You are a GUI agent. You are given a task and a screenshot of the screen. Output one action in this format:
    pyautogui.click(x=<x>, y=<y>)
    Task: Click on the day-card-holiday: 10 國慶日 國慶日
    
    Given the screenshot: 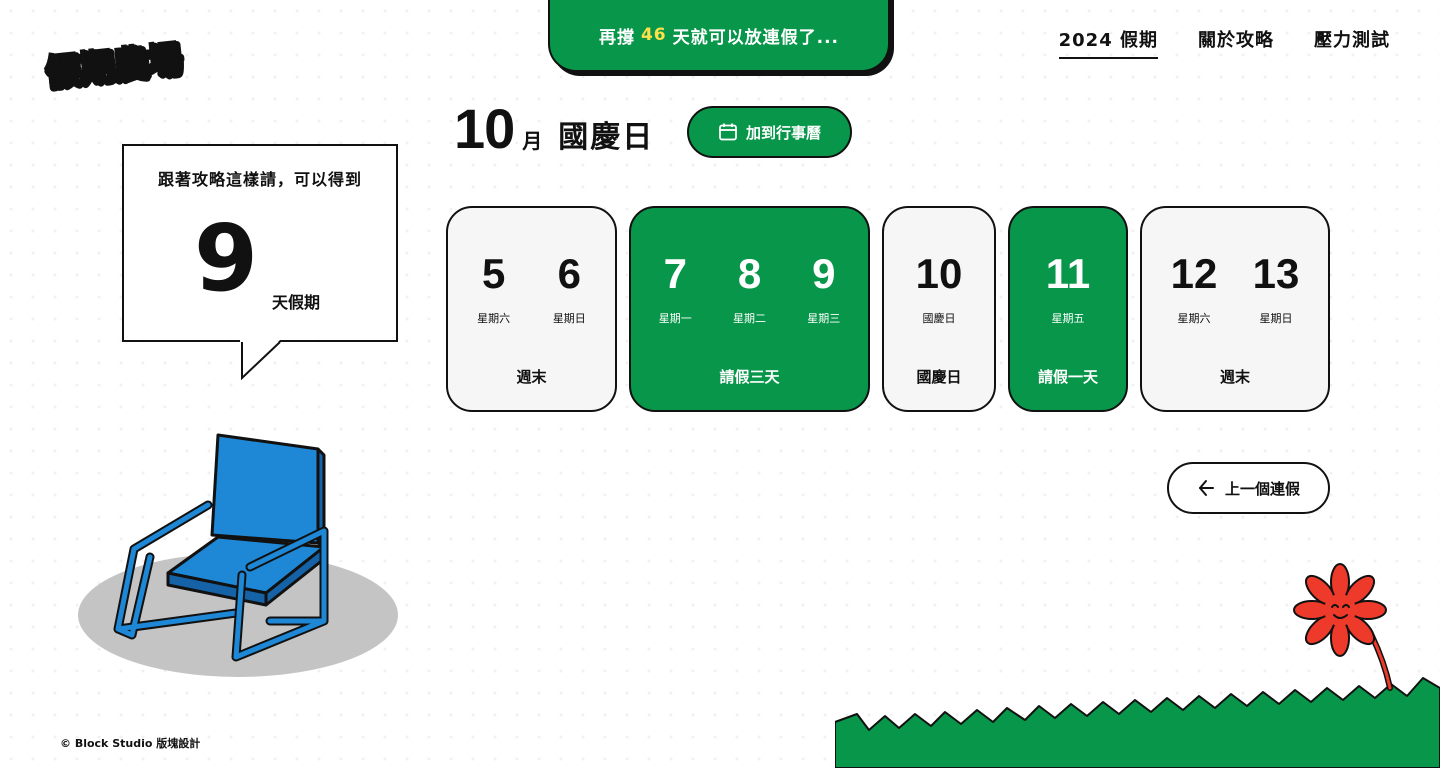 What is the action you would take?
    pyautogui.click(x=939, y=309)
    